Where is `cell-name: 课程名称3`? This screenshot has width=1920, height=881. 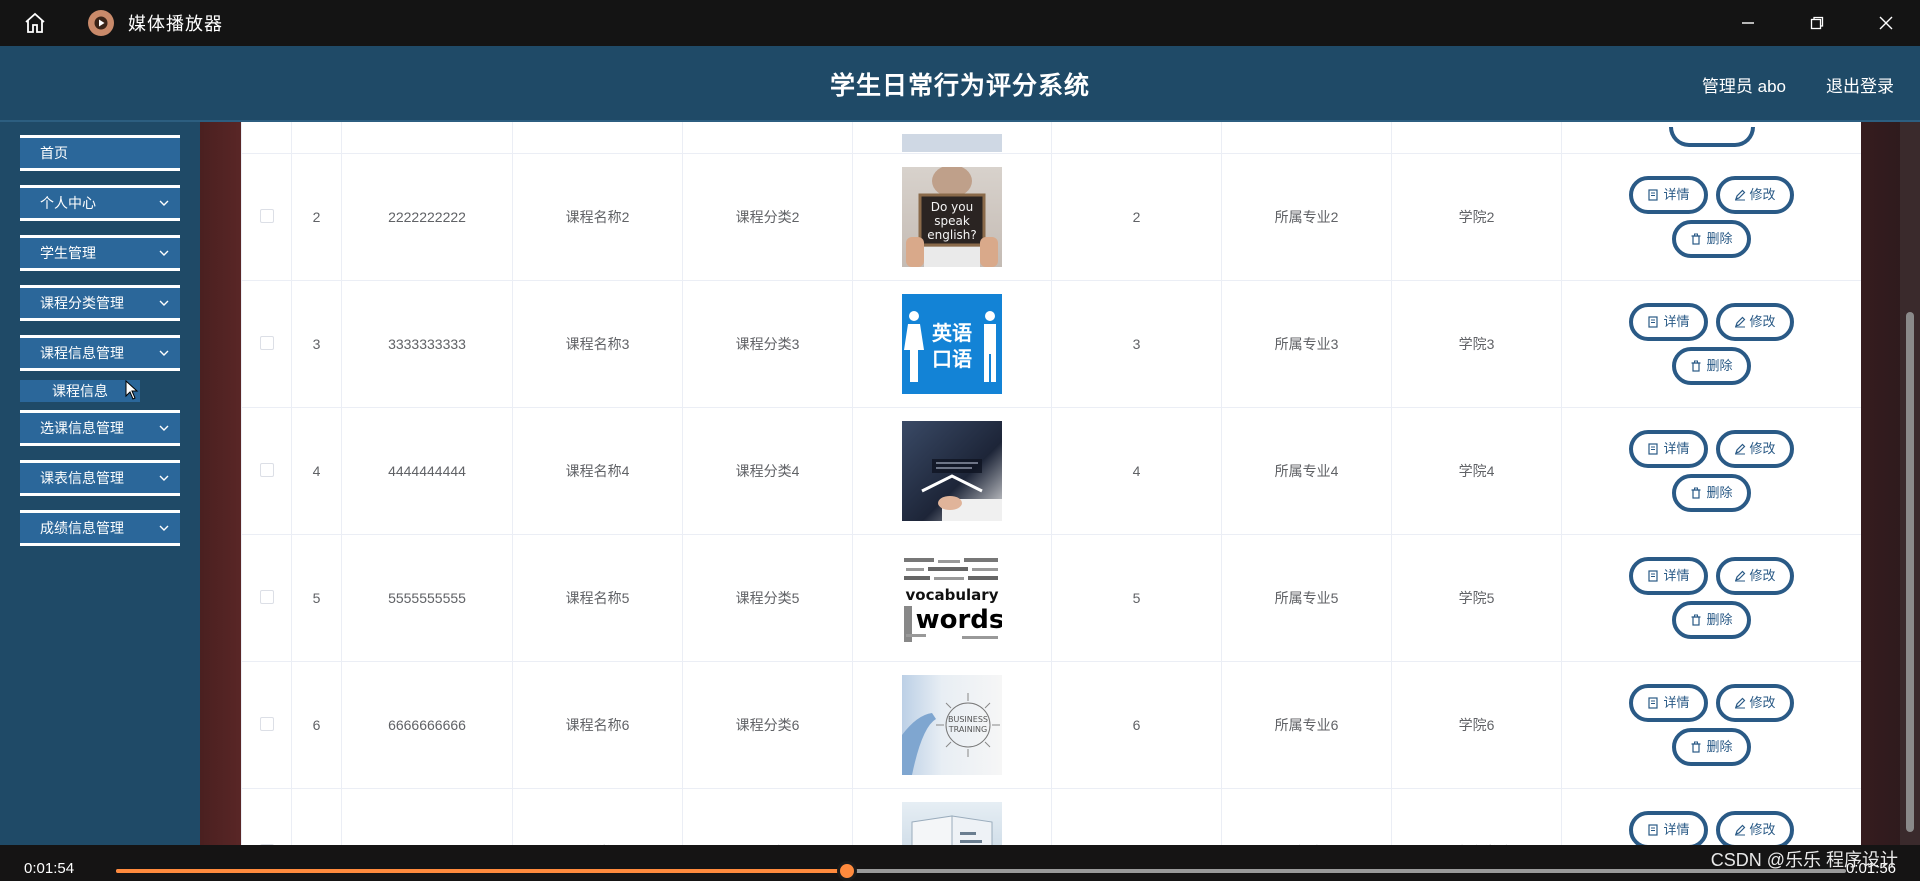
cell-name: 课程名称3 is located at coordinates (597, 344).